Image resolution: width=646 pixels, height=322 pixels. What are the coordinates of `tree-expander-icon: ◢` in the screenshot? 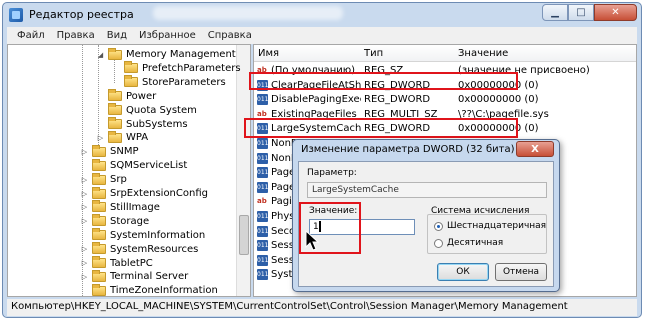 It's located at (100, 55).